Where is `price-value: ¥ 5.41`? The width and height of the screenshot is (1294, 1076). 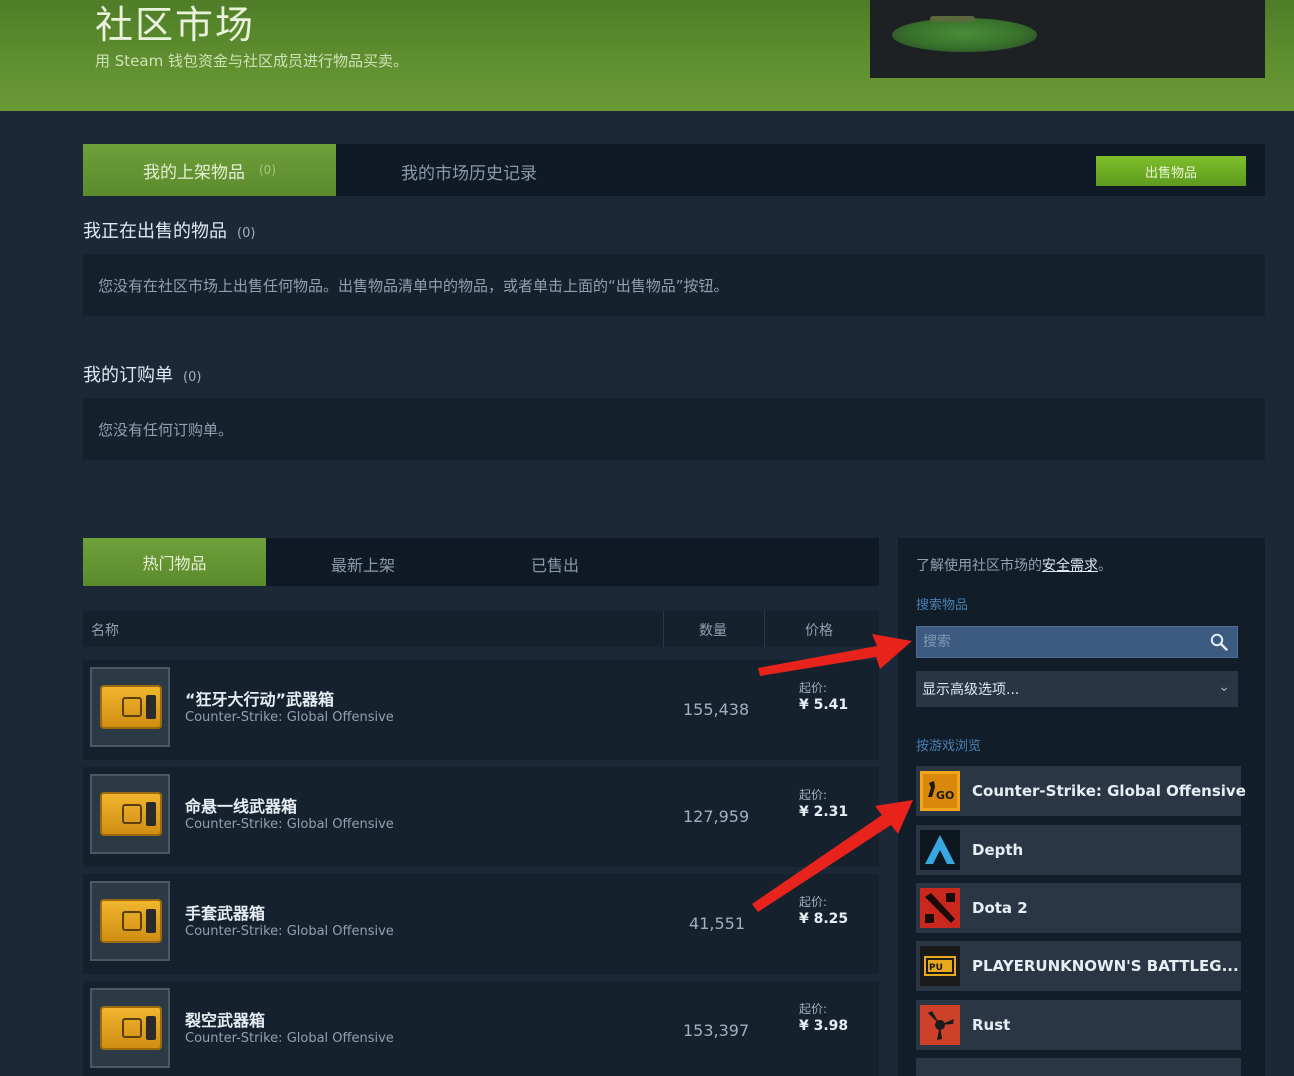
price-value: ¥ 5.41 is located at coordinates (824, 705).